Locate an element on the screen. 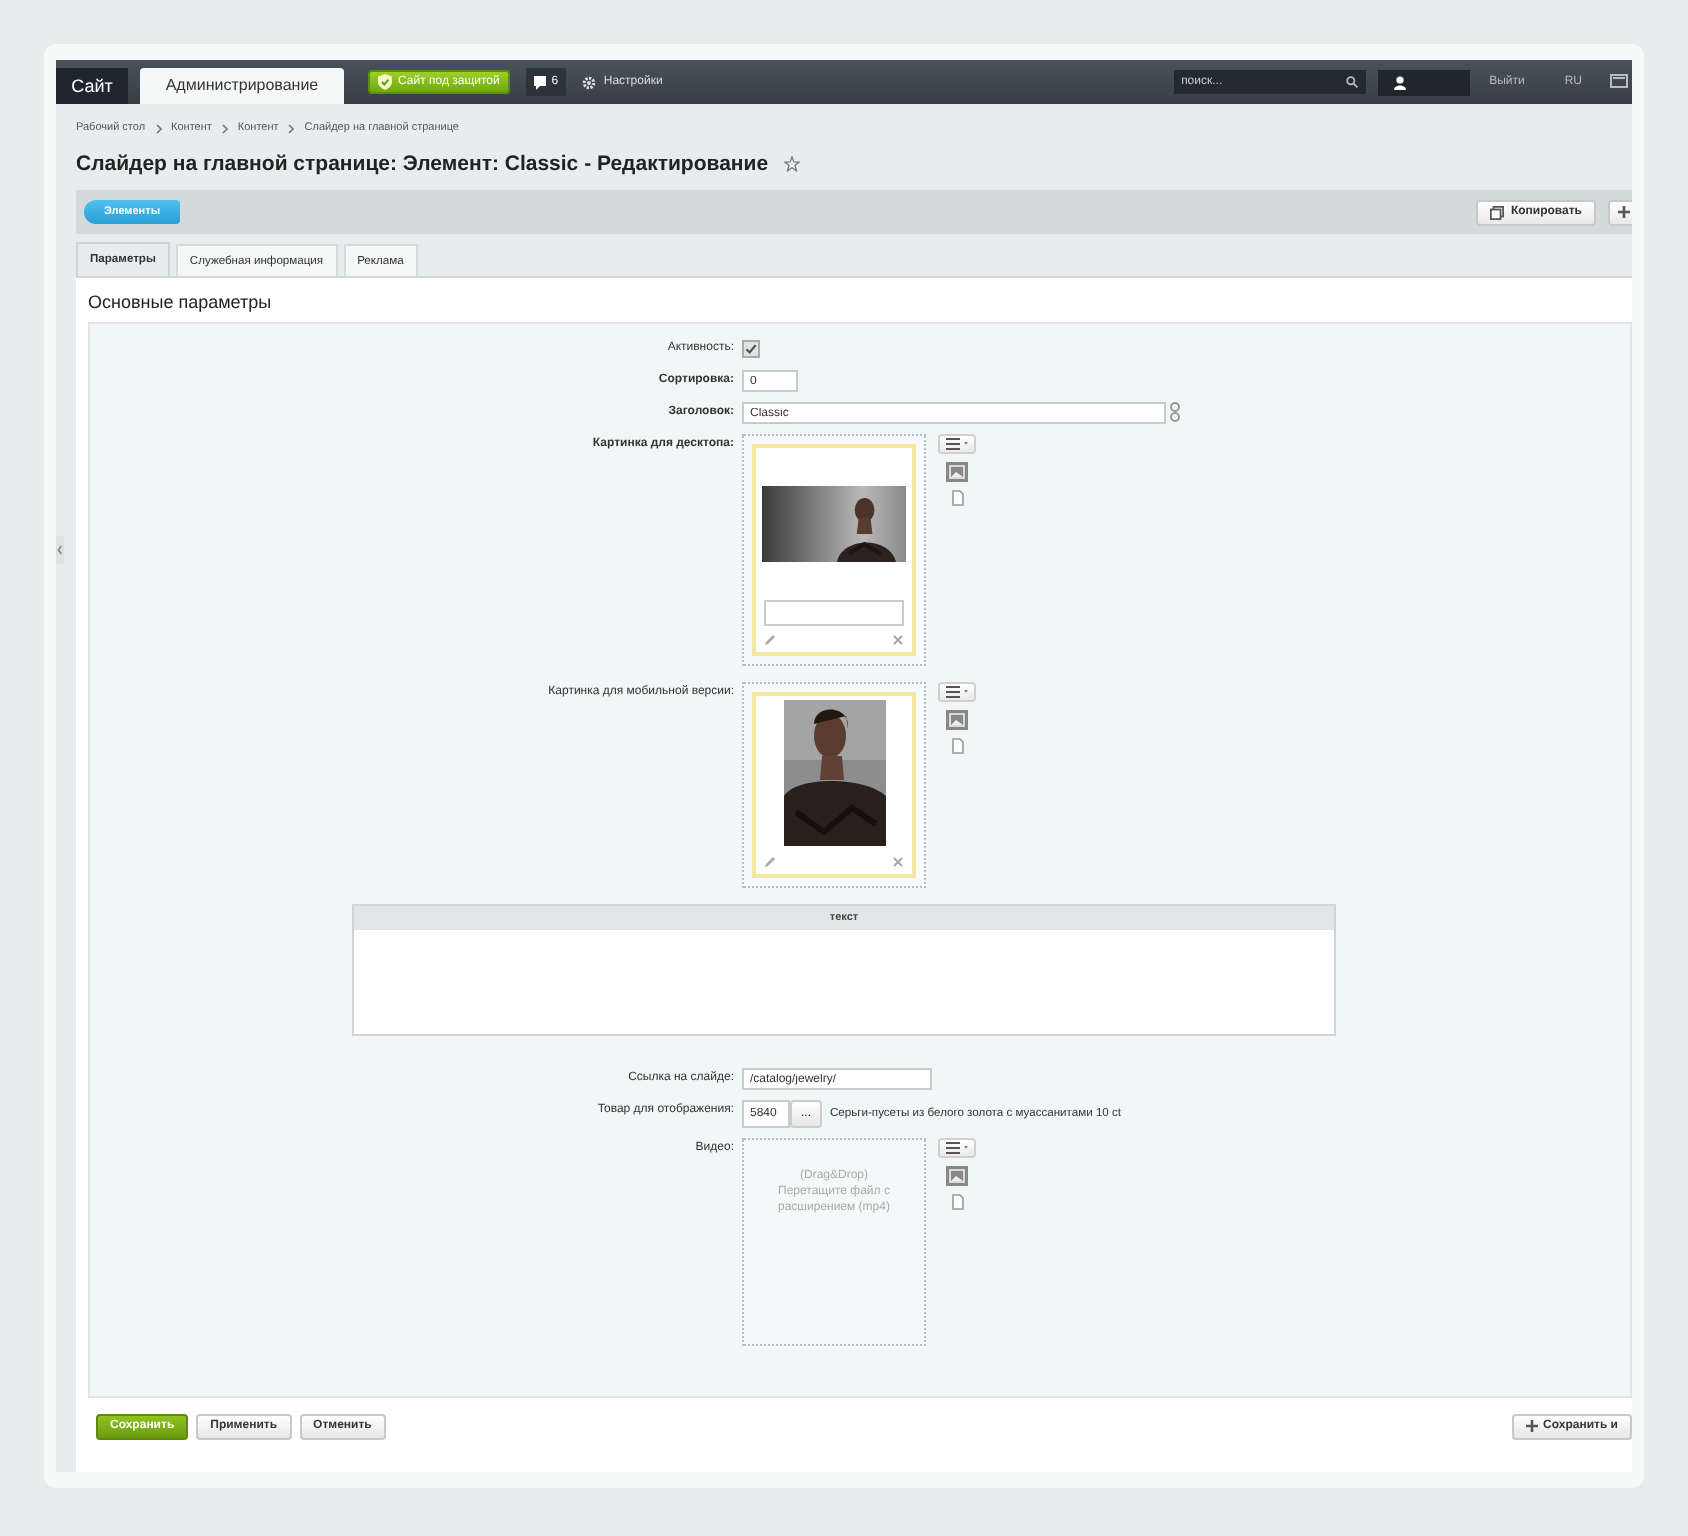 The width and height of the screenshot is (1688, 1536). page-title: Слайдер на главной странице: Элемент: Classic - Редактирование is located at coordinates (422, 164).